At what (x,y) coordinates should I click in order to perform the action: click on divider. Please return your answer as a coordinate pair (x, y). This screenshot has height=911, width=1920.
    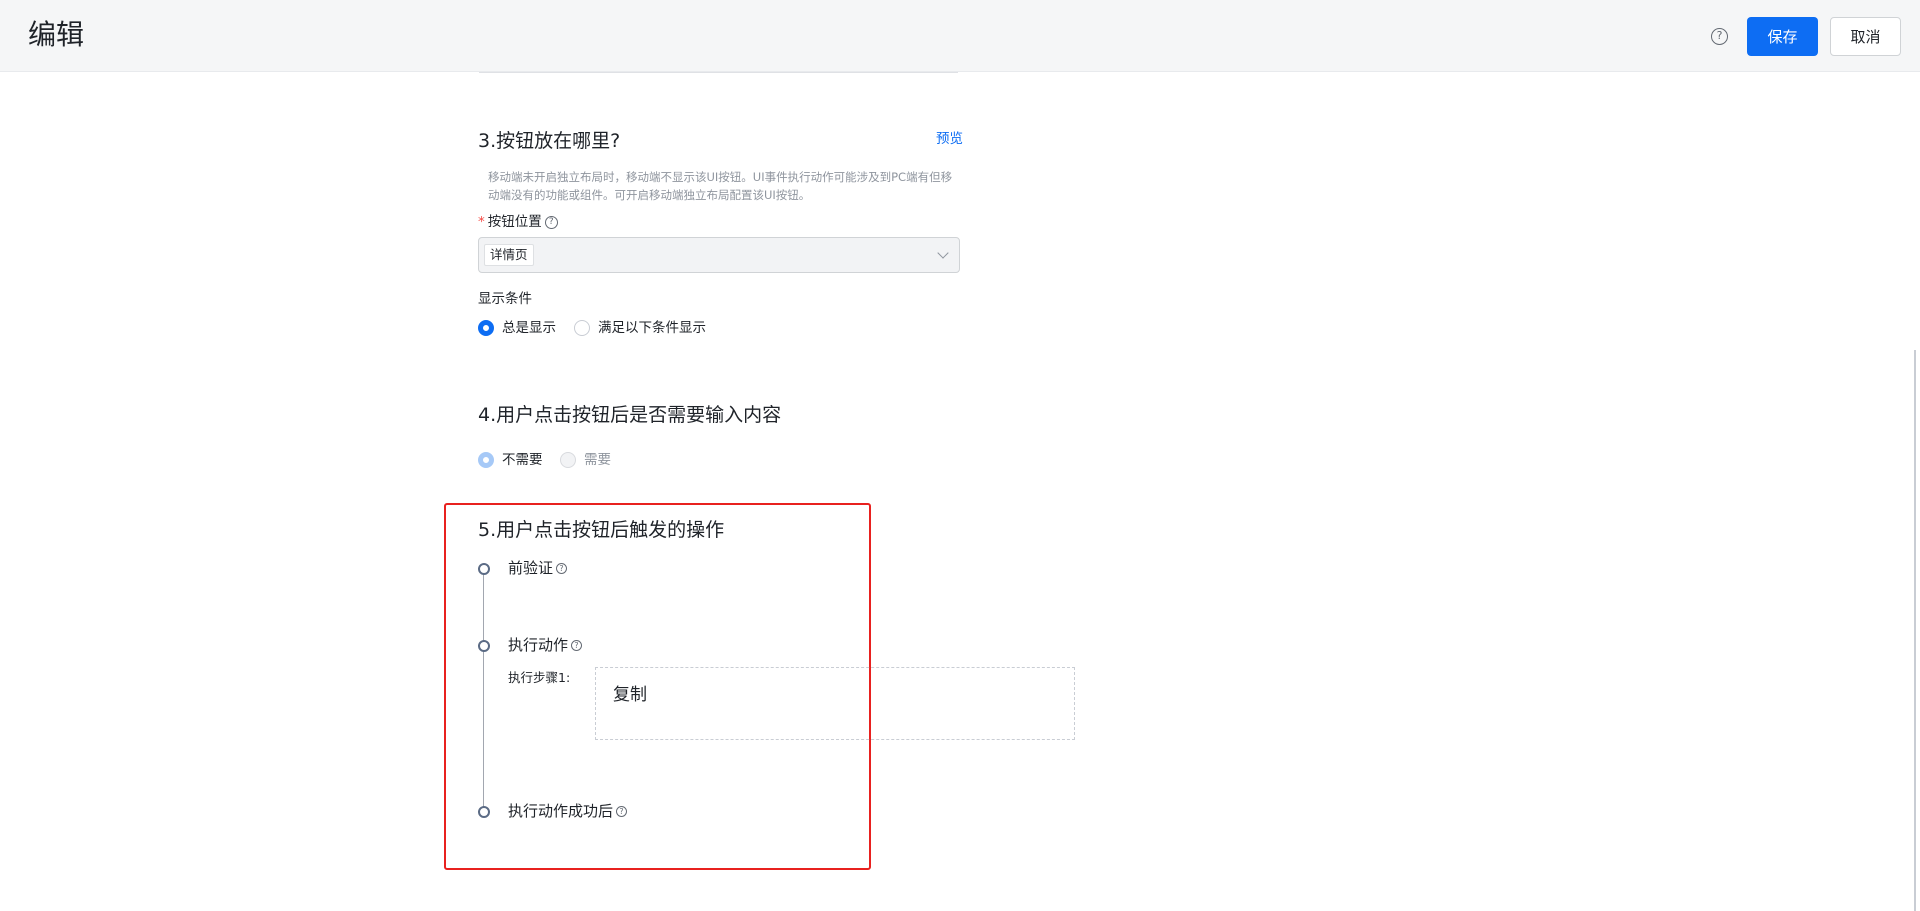
    Looking at the image, I should click on (718, 72).